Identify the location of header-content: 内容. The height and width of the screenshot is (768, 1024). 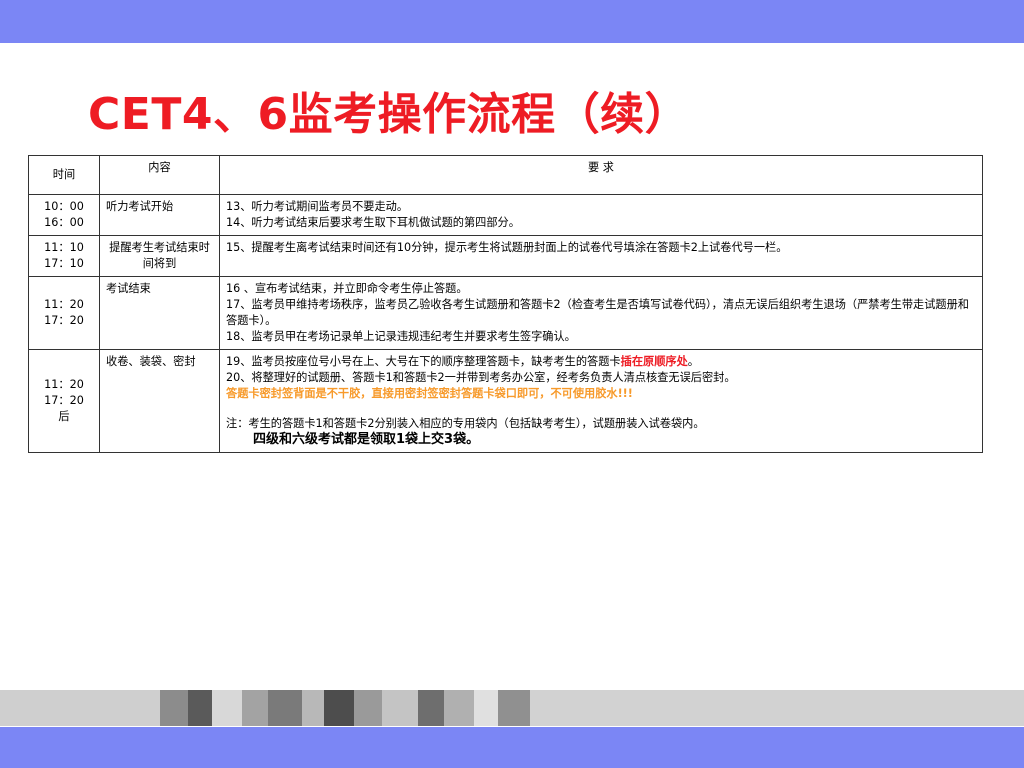
(159, 175).